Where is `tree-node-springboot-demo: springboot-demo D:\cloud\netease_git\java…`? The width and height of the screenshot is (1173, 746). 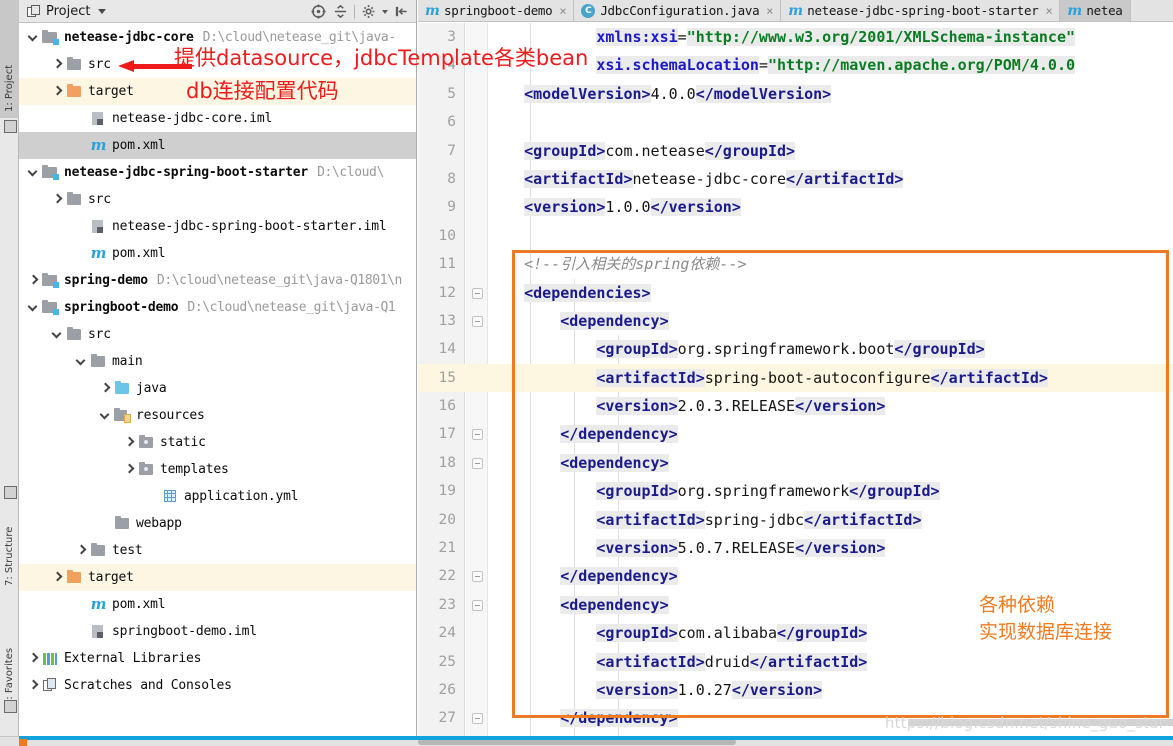 tree-node-springboot-demo: springboot-demo D:\cloud\netease_git\java… is located at coordinates (217, 307).